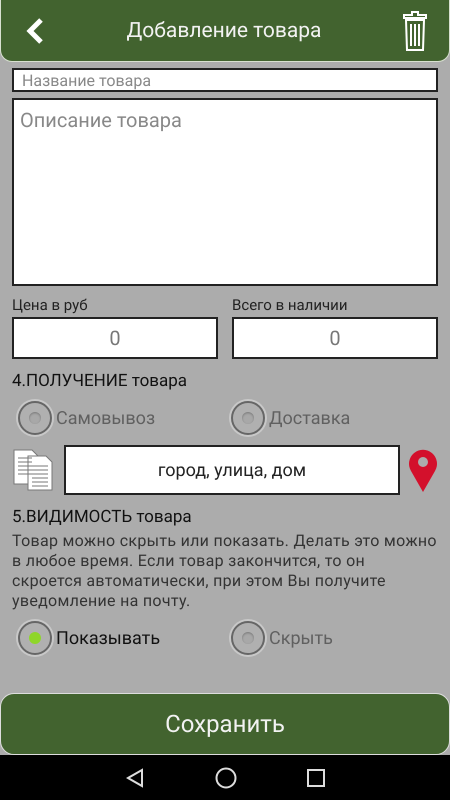  I want to click on home-icon, so click(226, 777).